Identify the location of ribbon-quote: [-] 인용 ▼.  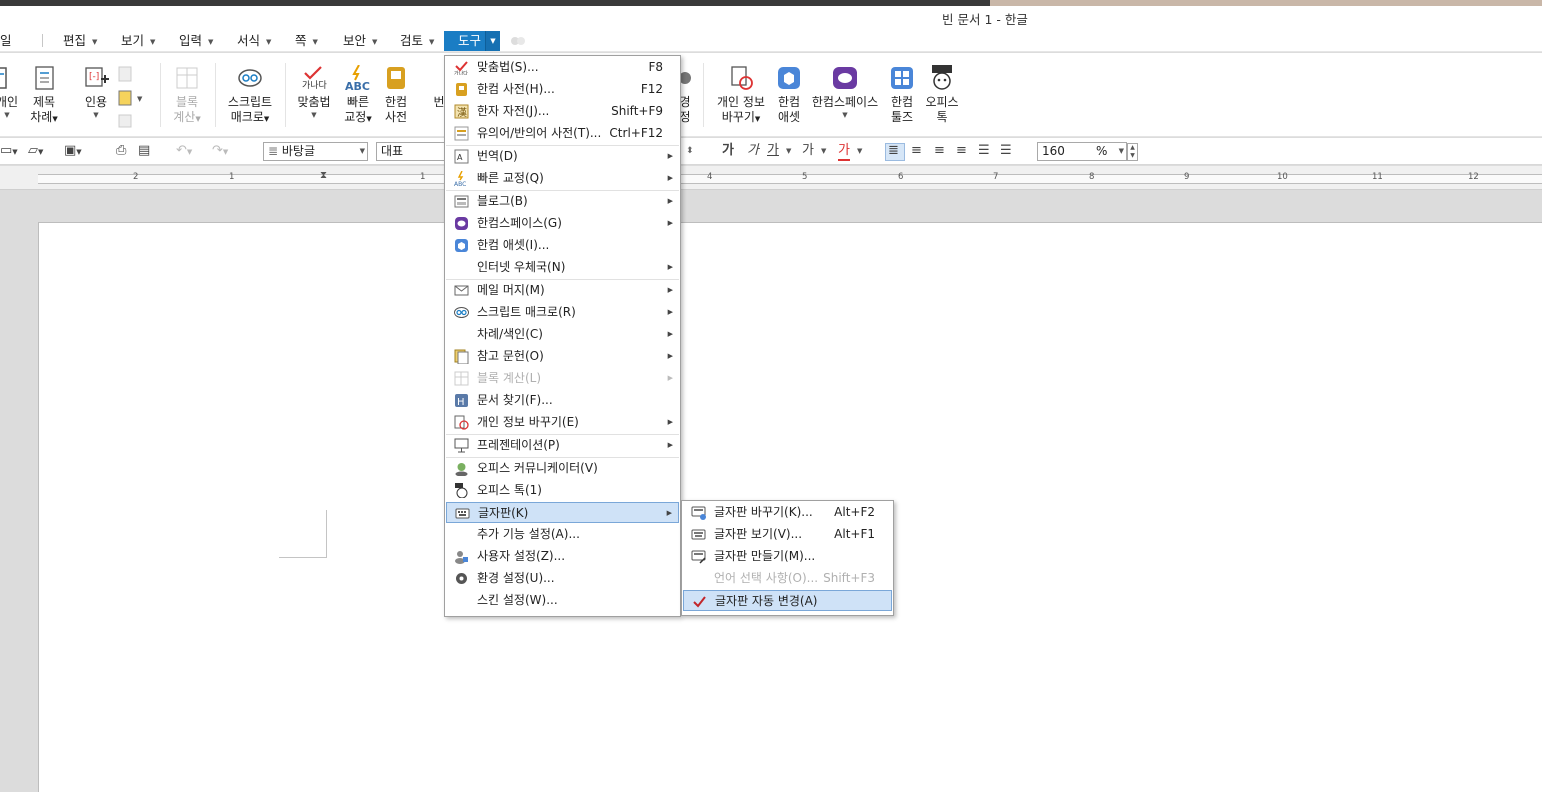
(96, 92).